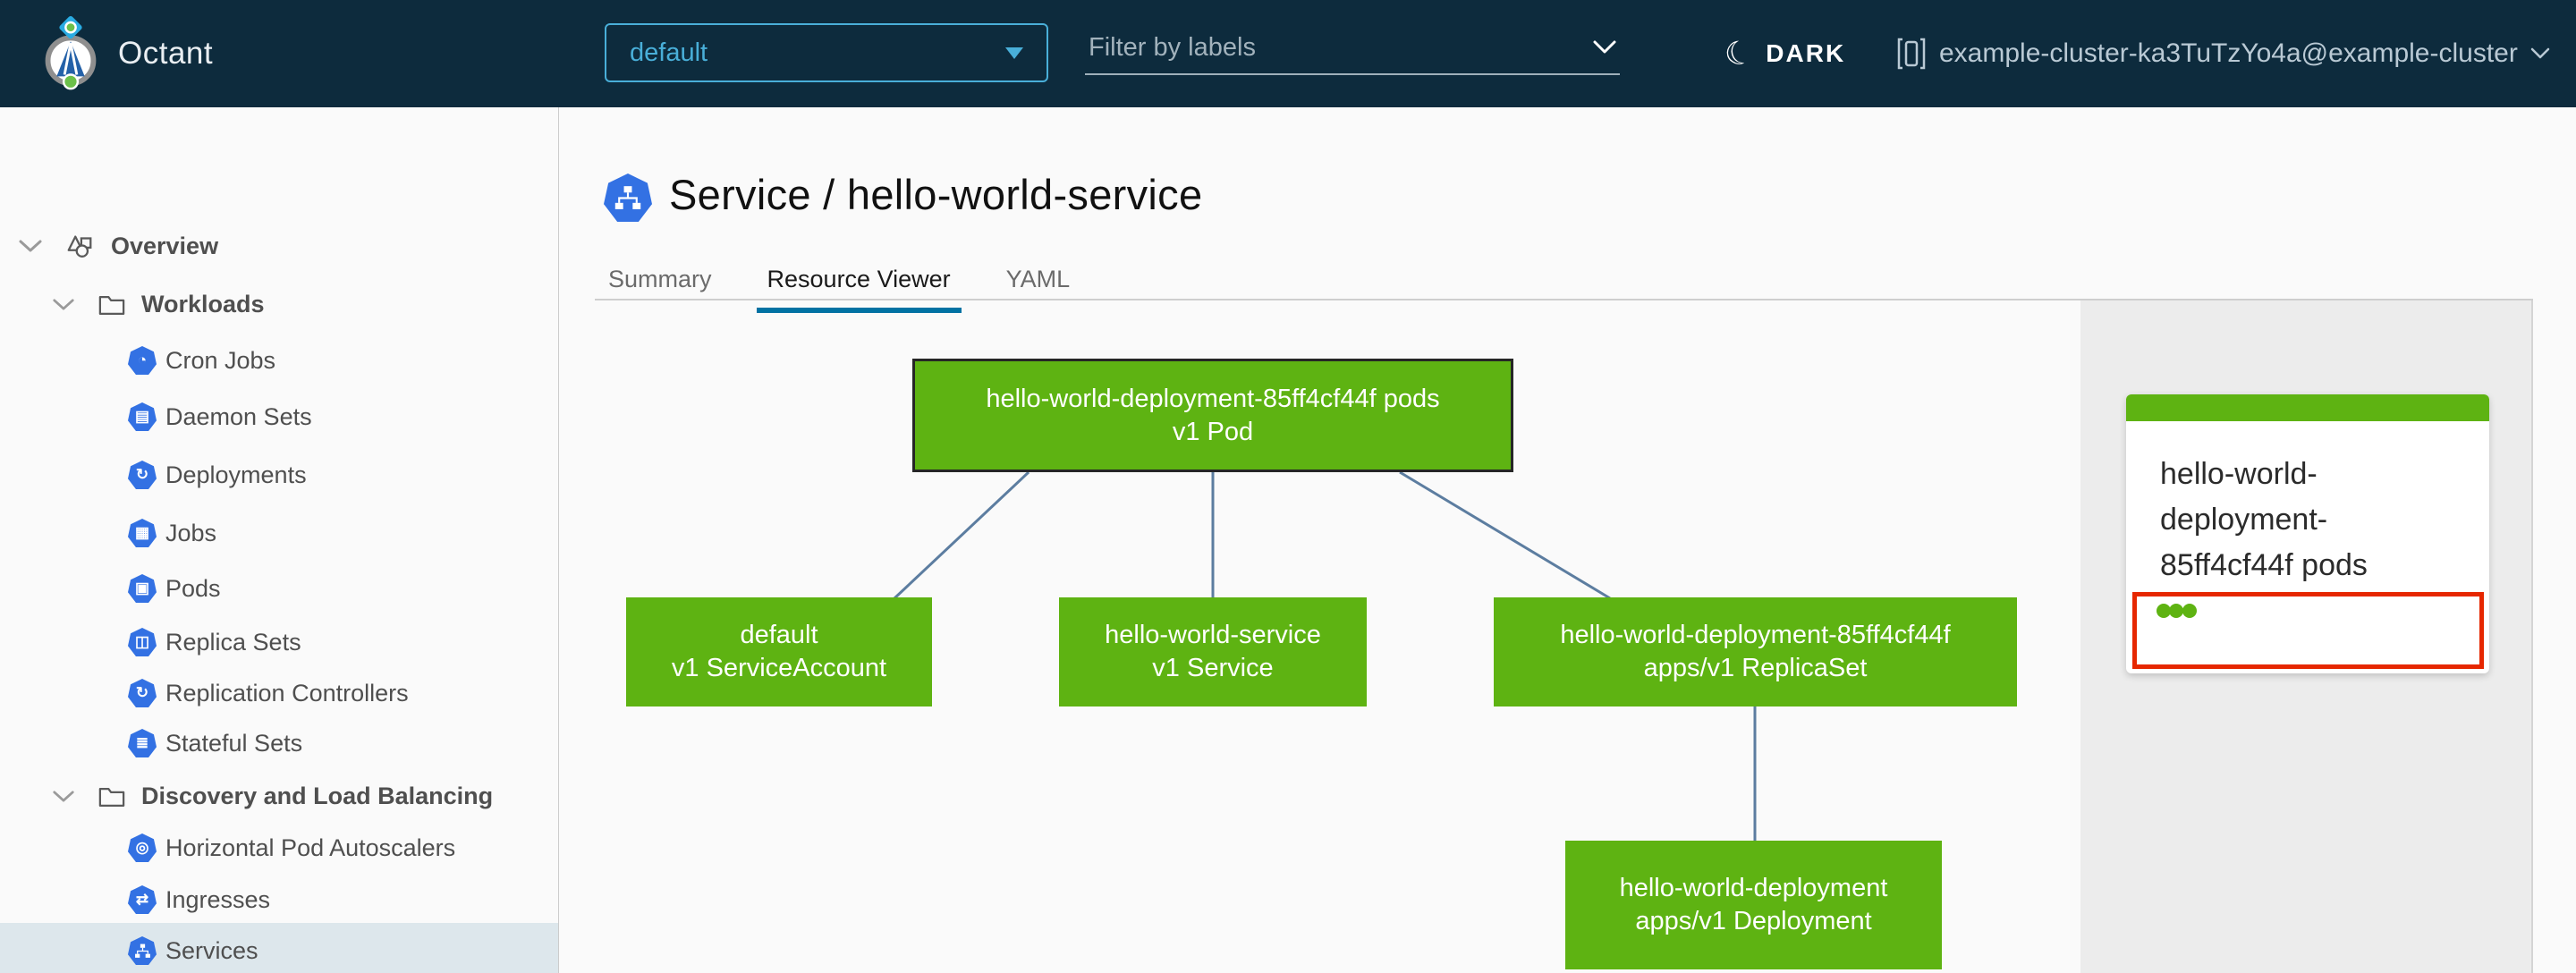  What do you see at coordinates (142, 642) in the screenshot?
I see `replica-sets-icon: ◫` at bounding box center [142, 642].